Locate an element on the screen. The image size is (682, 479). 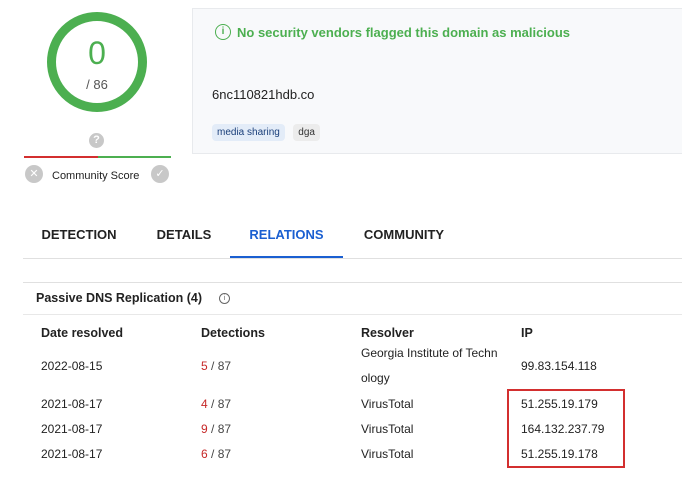
community-score-bar is located at coordinates (97, 157).